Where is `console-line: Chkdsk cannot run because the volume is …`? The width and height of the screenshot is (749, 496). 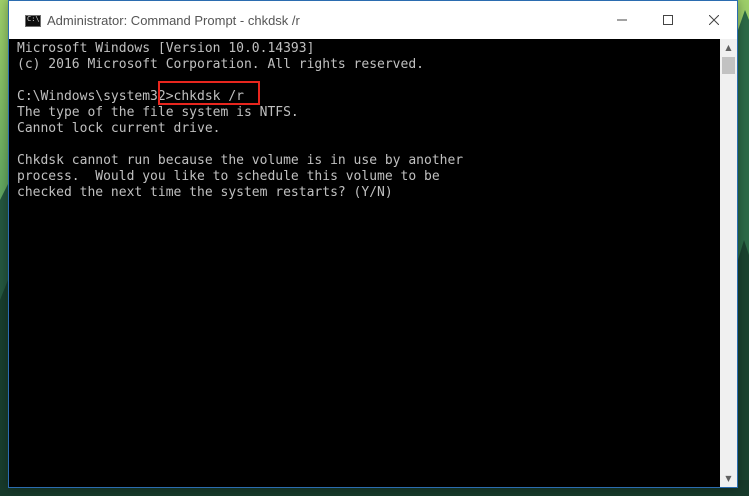
console-line: Chkdsk cannot run because the volume is … is located at coordinates (240, 160).